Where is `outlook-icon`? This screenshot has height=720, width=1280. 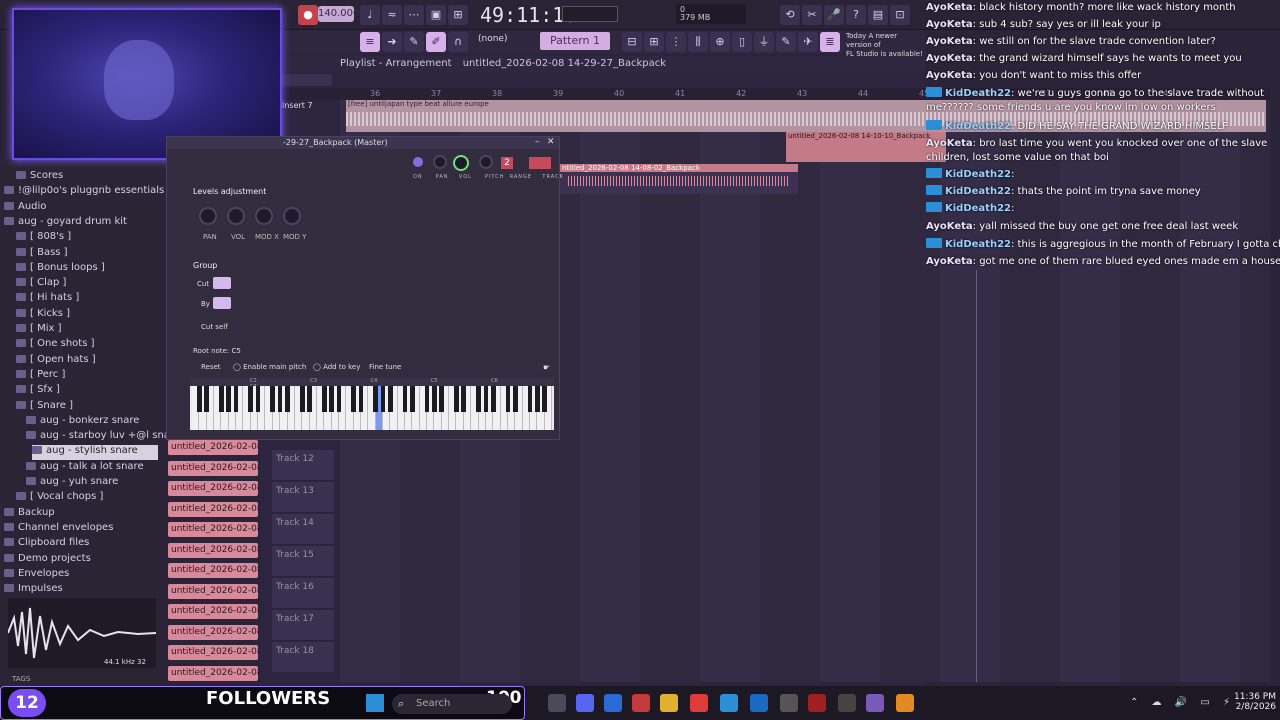
outlook-icon is located at coordinates (759, 703).